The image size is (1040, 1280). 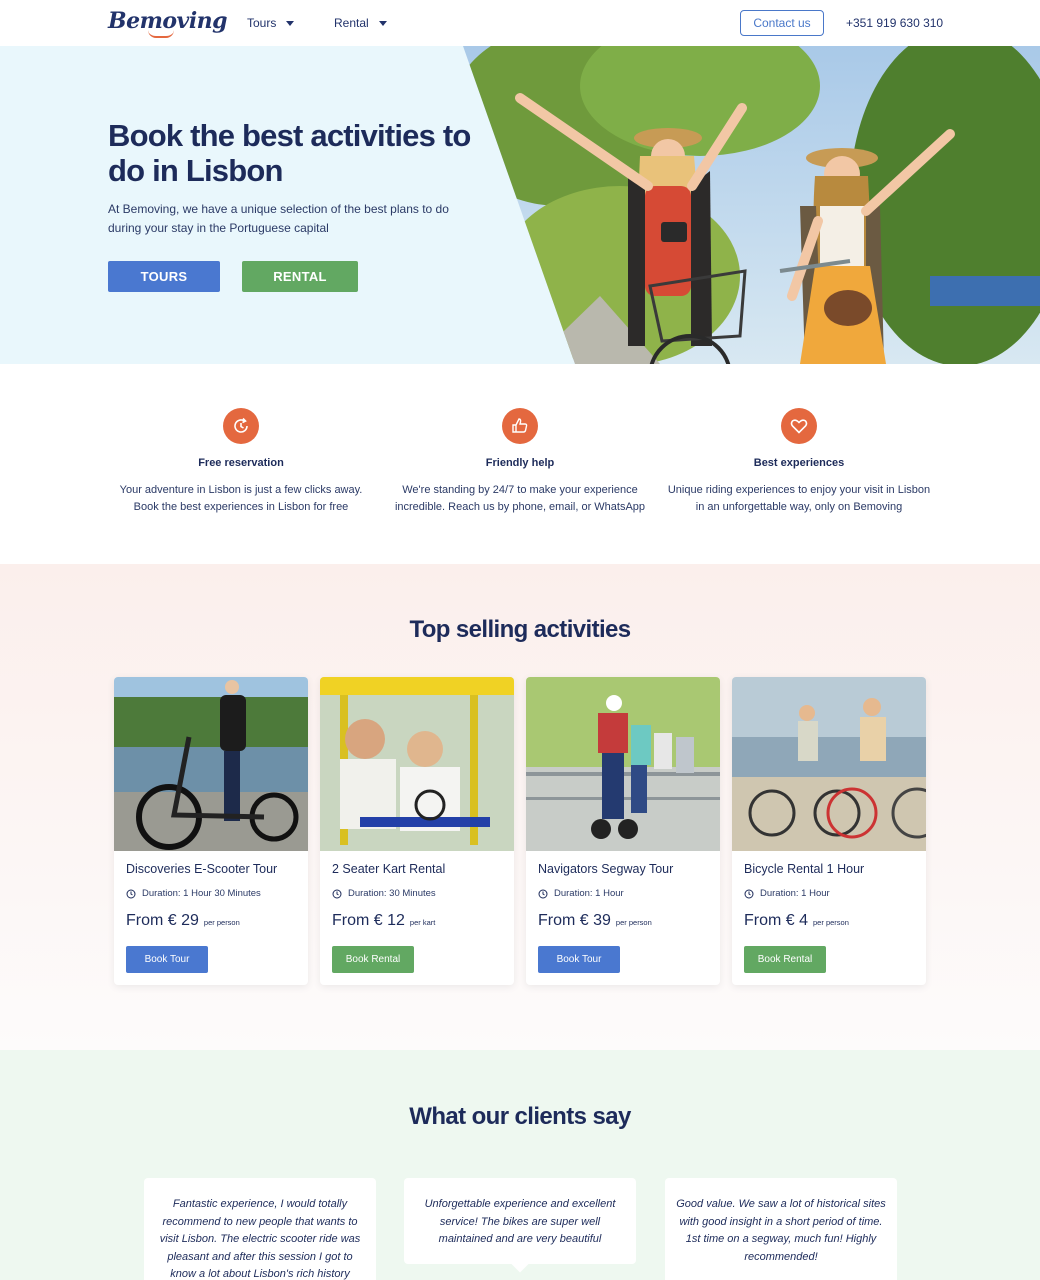 I want to click on activity-price-value: From € 12, so click(x=368, y=920).